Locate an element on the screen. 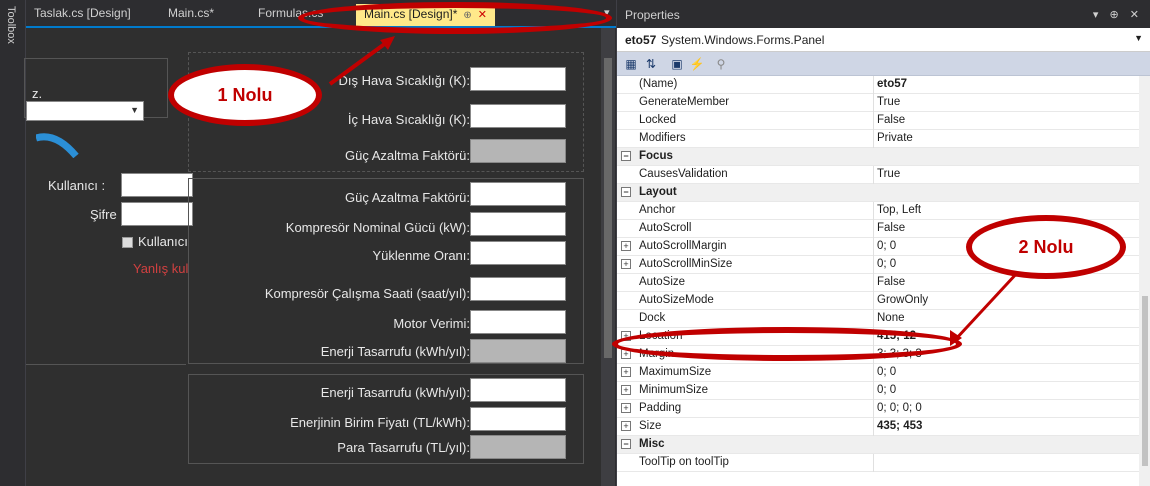  toolbox-label: Toolbox is located at coordinates (11, 25).